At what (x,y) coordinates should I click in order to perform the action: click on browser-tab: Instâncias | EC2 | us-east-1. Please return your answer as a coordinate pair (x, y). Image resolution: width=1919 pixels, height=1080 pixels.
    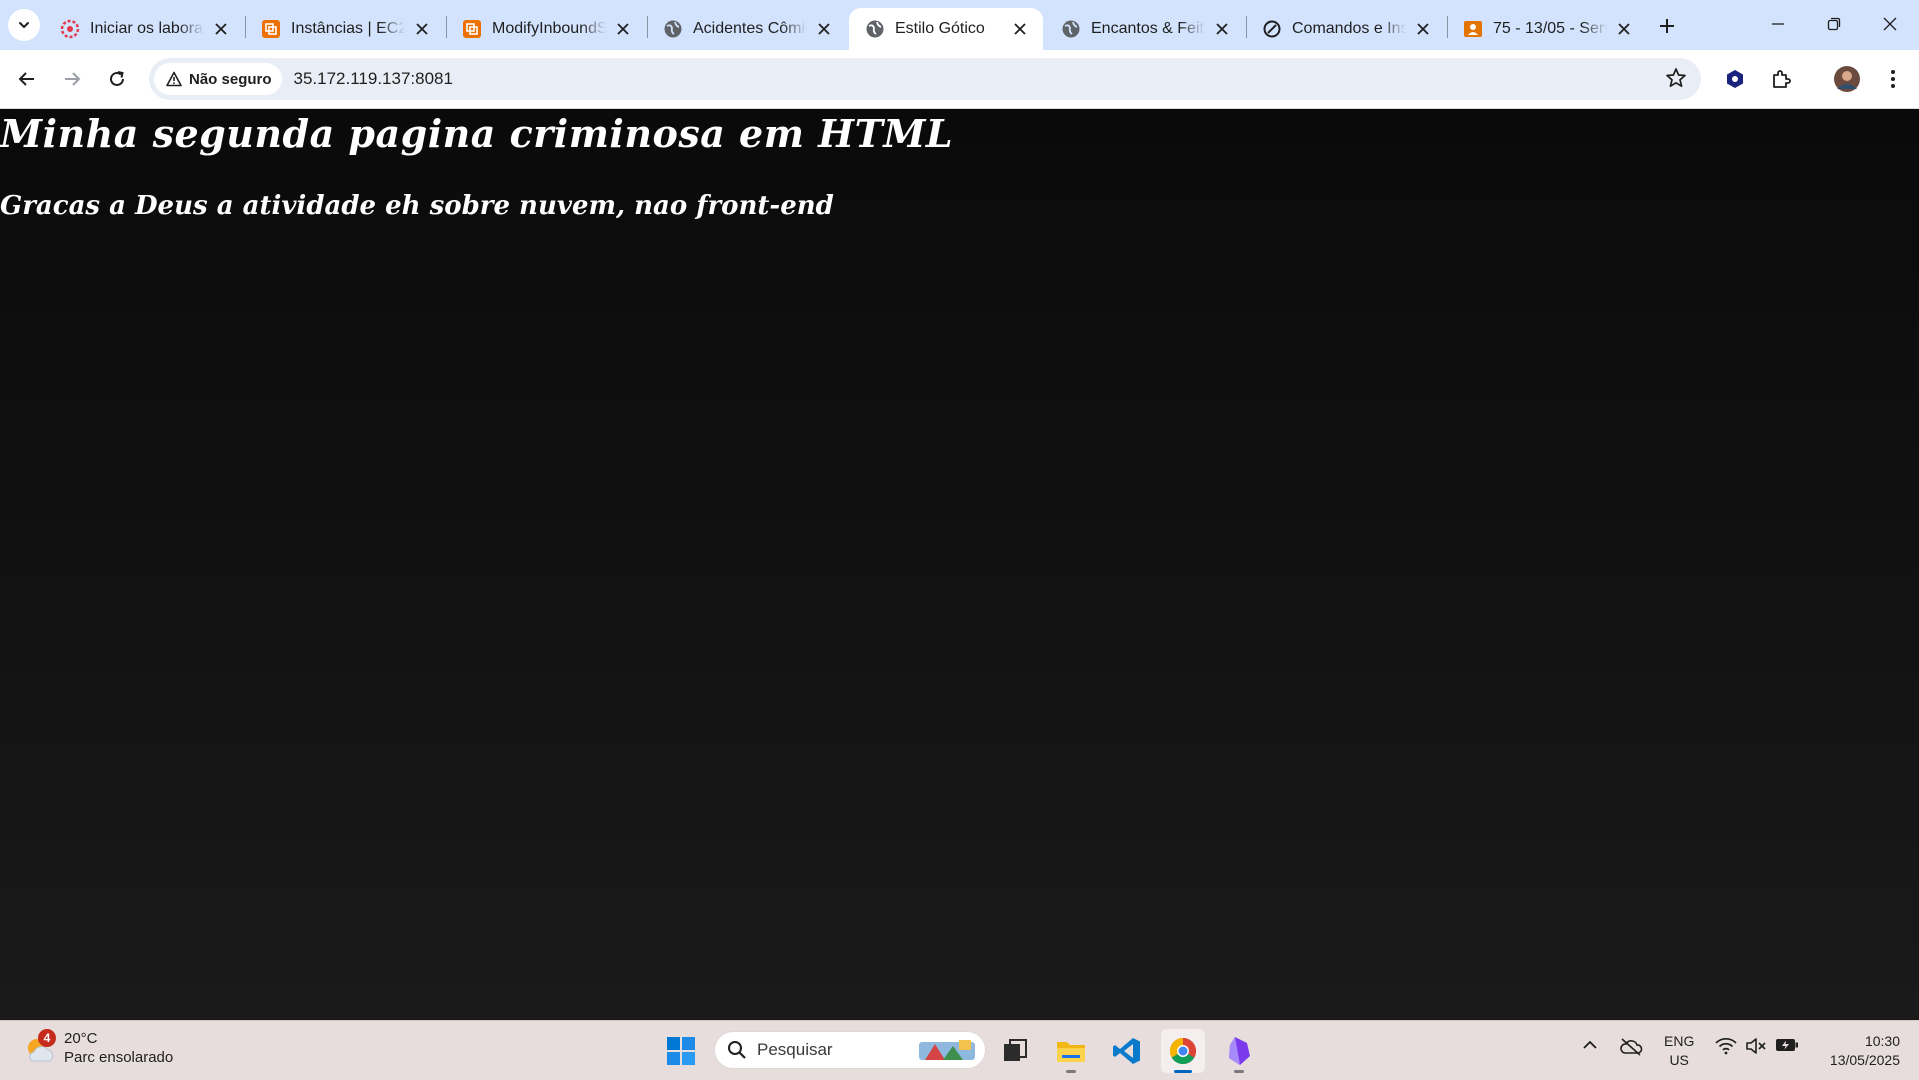
    Looking at the image, I should click on (345, 29).